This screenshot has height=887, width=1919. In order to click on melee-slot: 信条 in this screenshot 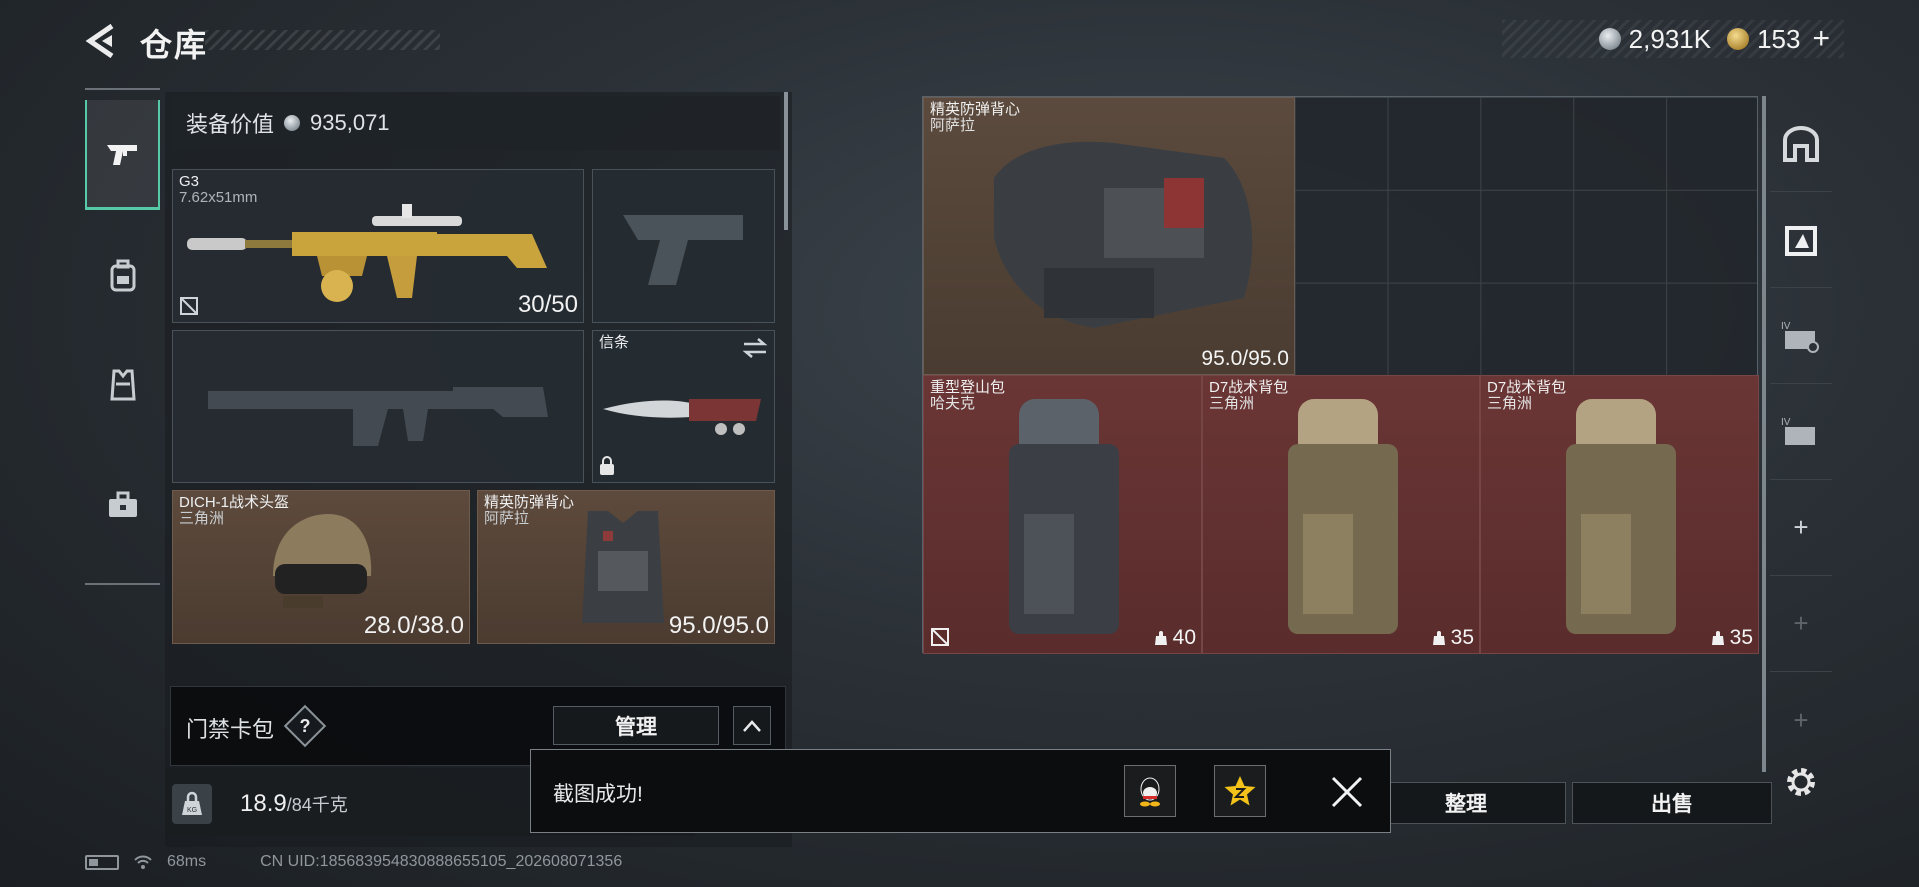, I will do `click(683, 406)`.